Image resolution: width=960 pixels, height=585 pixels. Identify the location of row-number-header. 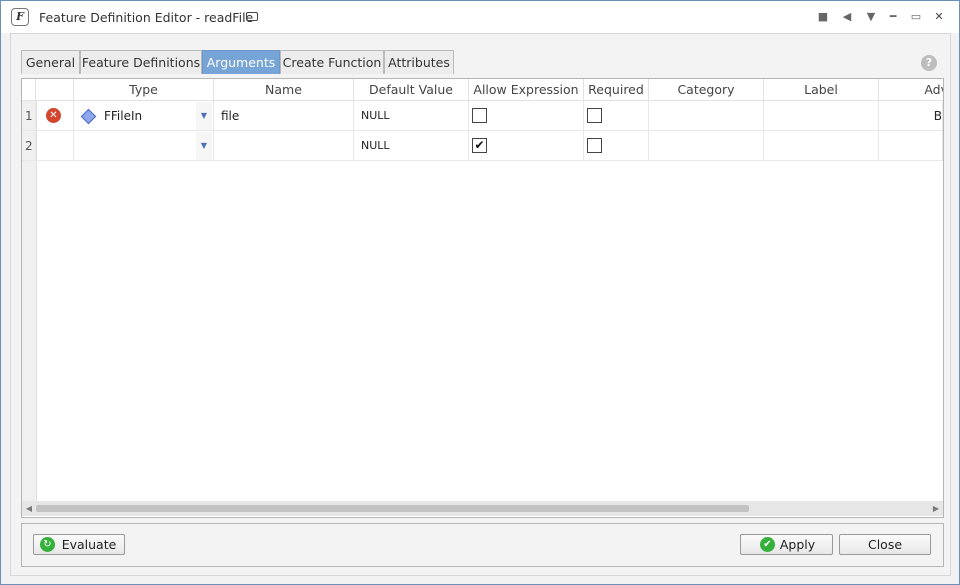
(29, 90).